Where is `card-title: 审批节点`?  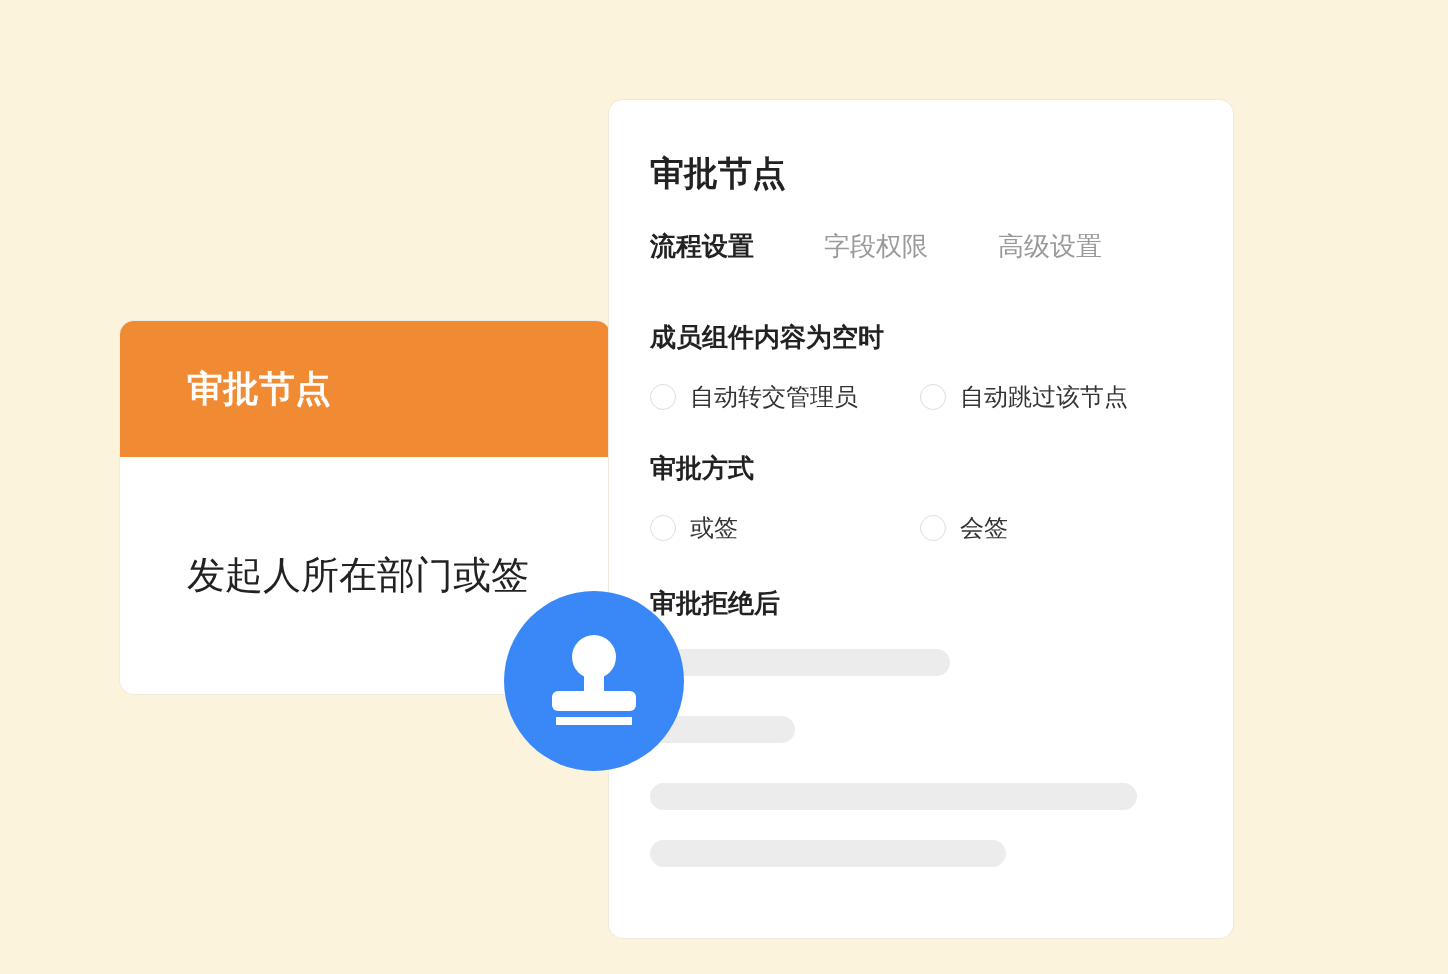 card-title: 审批节点 is located at coordinates (259, 389).